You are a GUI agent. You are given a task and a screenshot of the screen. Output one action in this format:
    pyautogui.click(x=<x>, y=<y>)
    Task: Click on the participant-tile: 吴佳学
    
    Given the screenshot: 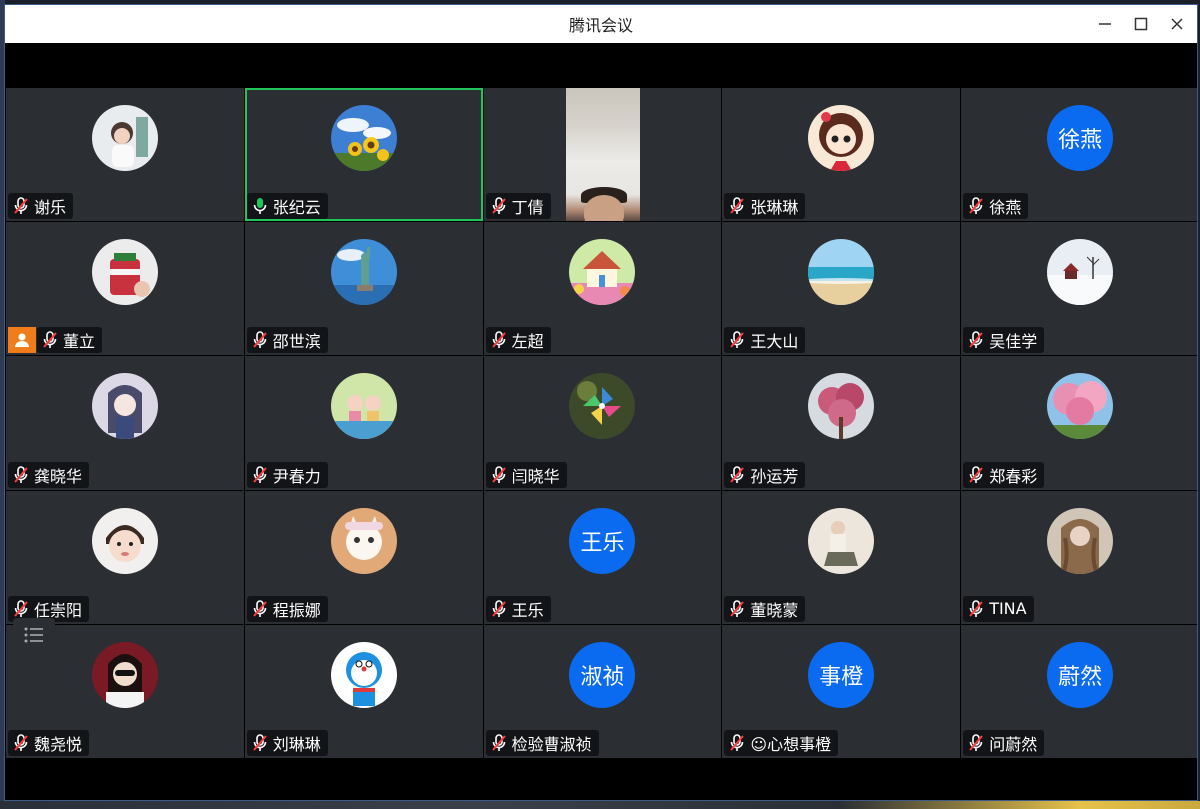 What is the action you would take?
    pyautogui.click(x=1079, y=289)
    